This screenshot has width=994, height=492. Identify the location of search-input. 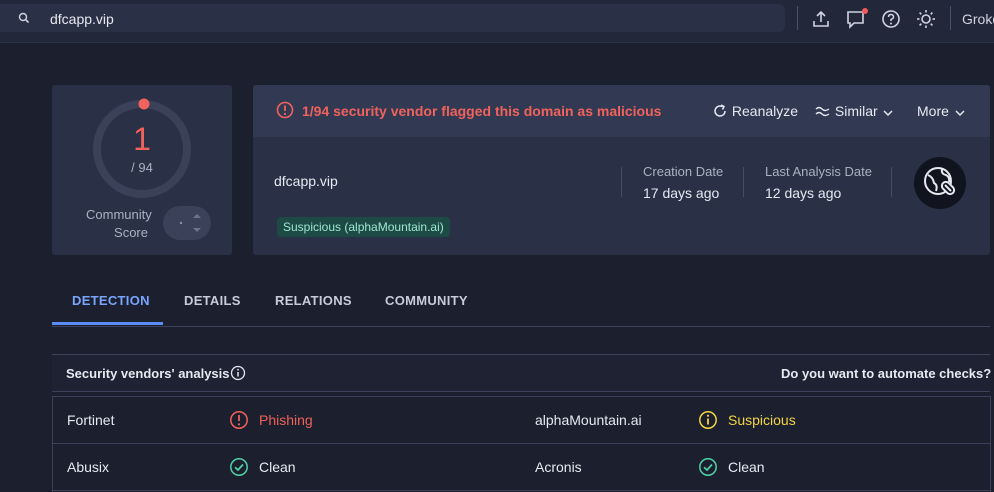
(400, 19).